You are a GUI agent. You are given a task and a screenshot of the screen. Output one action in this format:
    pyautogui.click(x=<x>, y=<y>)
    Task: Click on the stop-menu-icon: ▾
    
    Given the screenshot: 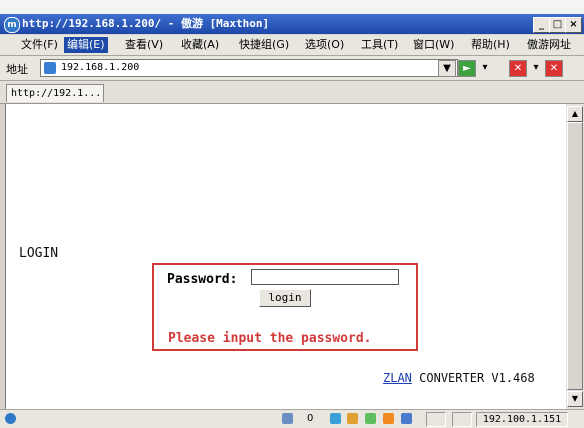 What is the action you would take?
    pyautogui.click(x=536, y=67)
    